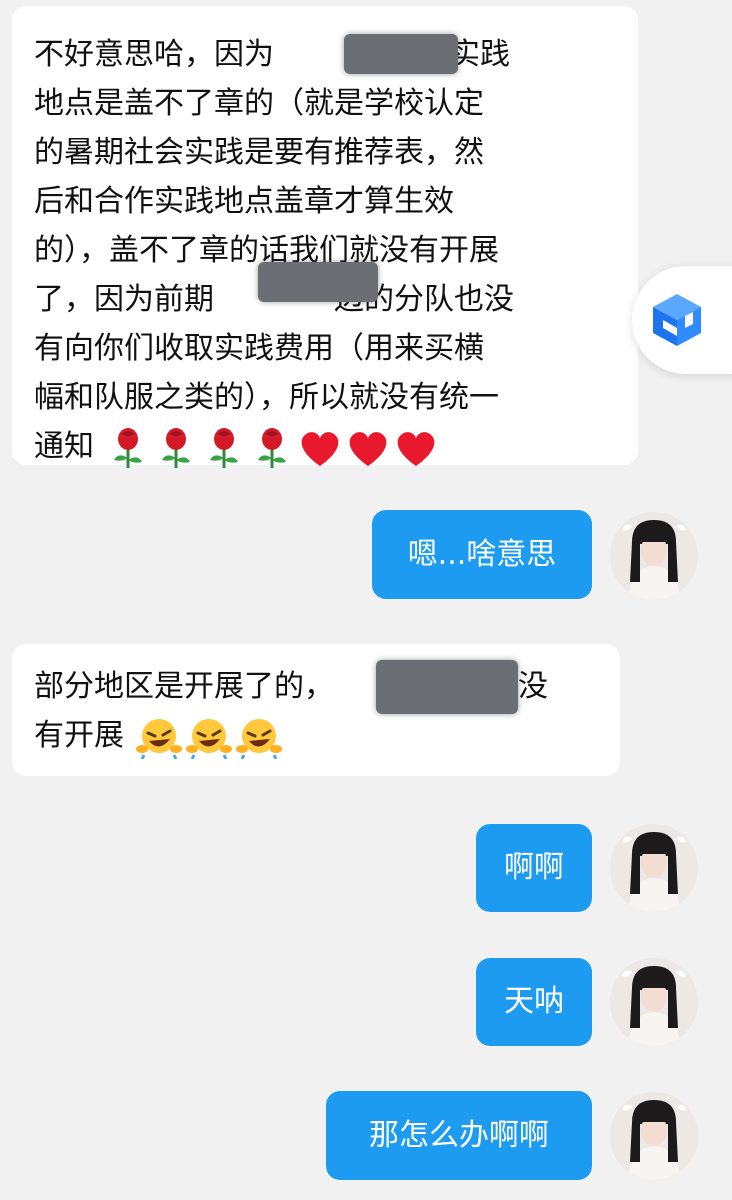 The height and width of the screenshot is (1200, 732). I want to click on floating-assistant-button, so click(682, 320).